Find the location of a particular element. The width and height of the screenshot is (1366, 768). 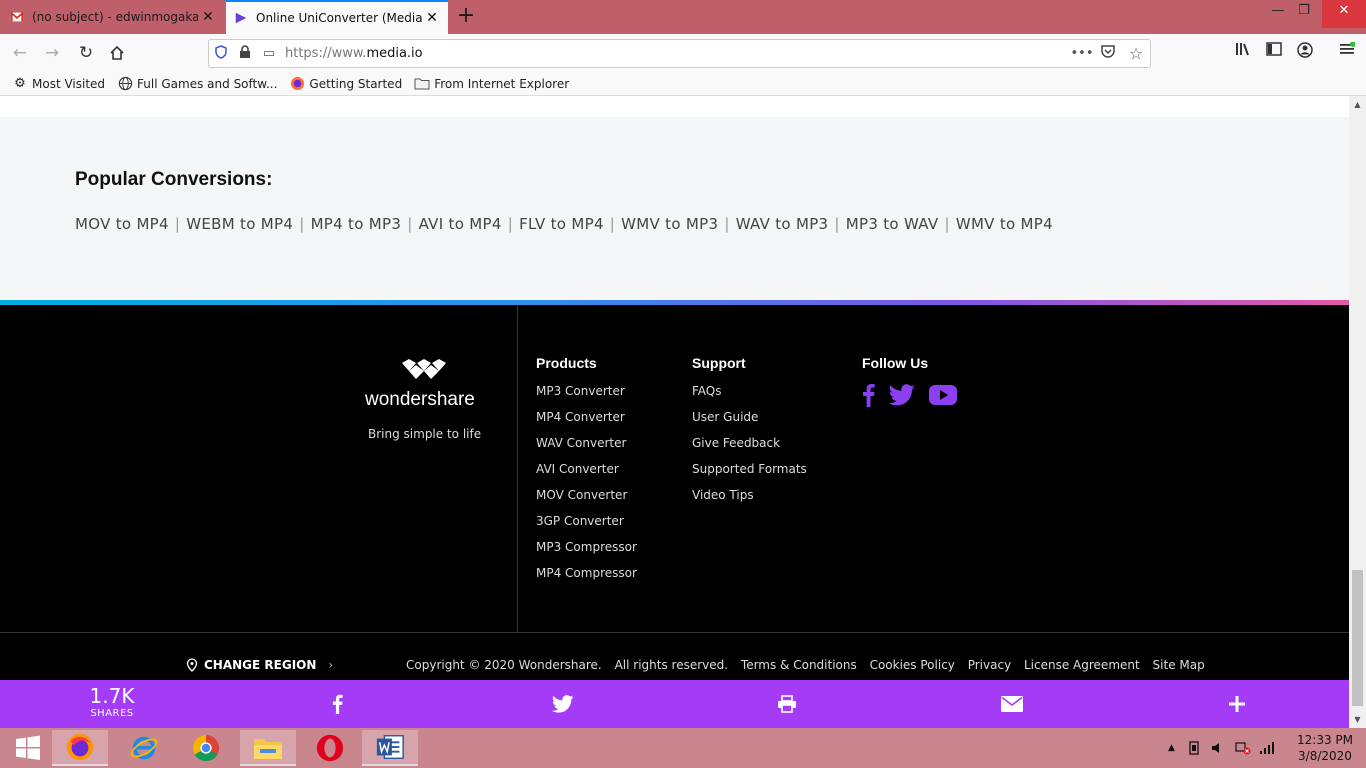

page-actions-icon: ••• is located at coordinates (1082, 53).